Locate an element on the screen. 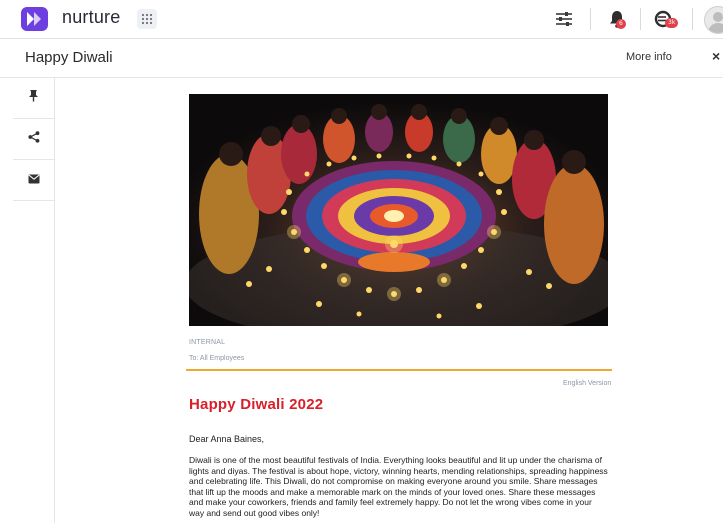 The height and width of the screenshot is (523, 723). post-greeting: Dear Anna Baines, is located at coordinates (227, 439).